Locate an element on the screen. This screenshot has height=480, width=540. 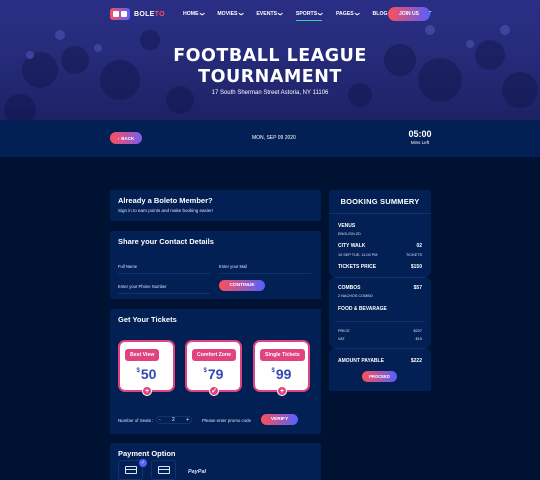
nav-item-movies: MOVIES❯ is located at coordinates (230, 14).